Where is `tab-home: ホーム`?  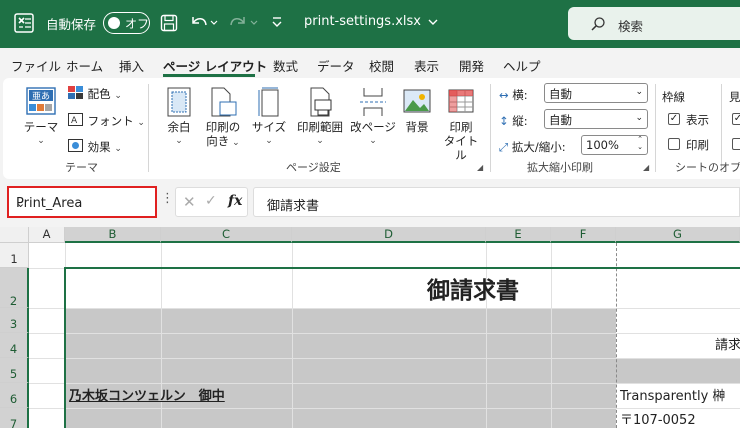 tab-home: ホーム is located at coordinates (84, 65).